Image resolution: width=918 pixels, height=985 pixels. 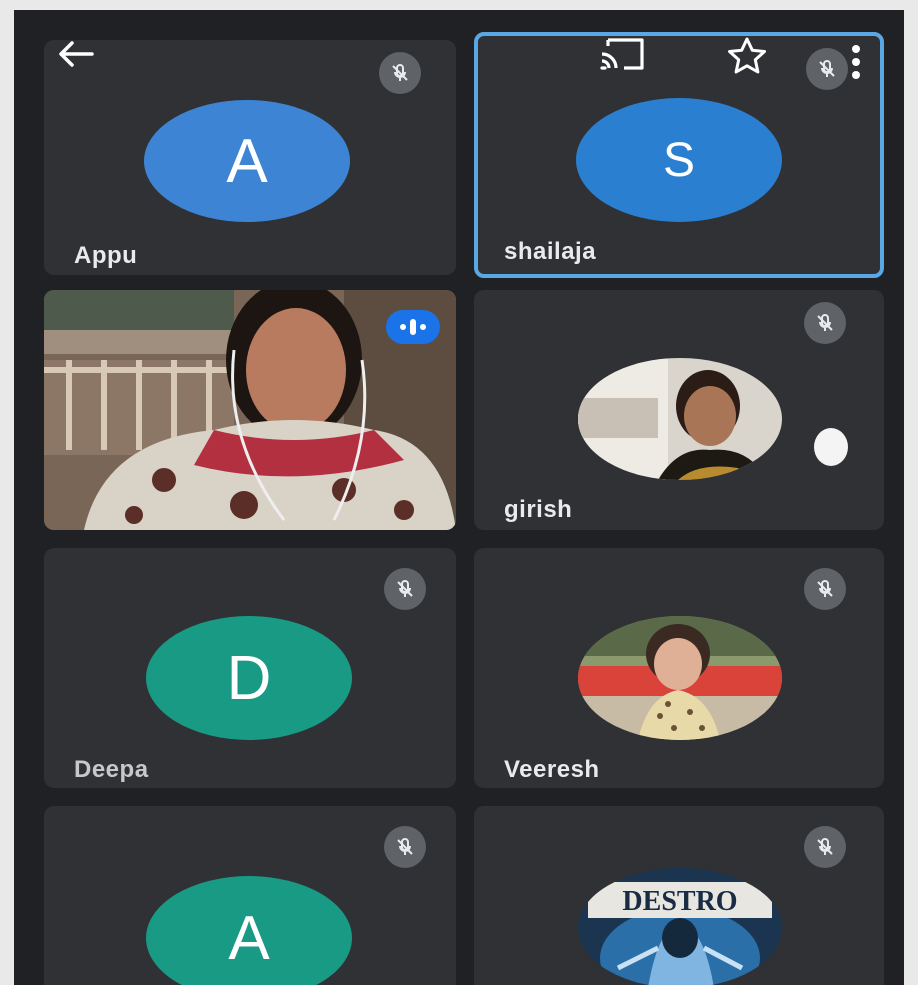 I want to click on participant-name: Deepa, so click(x=111, y=769).